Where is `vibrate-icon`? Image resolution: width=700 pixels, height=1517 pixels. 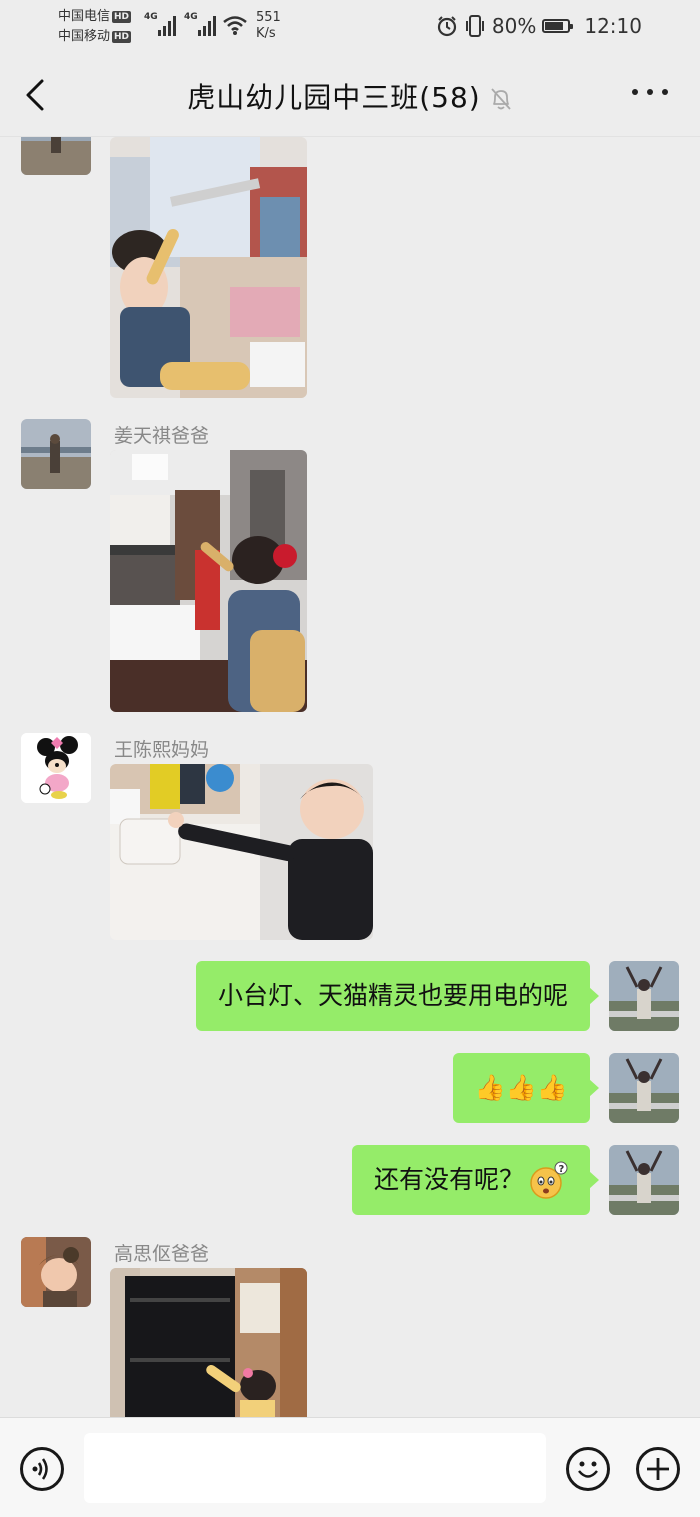 vibrate-icon is located at coordinates (474, 26).